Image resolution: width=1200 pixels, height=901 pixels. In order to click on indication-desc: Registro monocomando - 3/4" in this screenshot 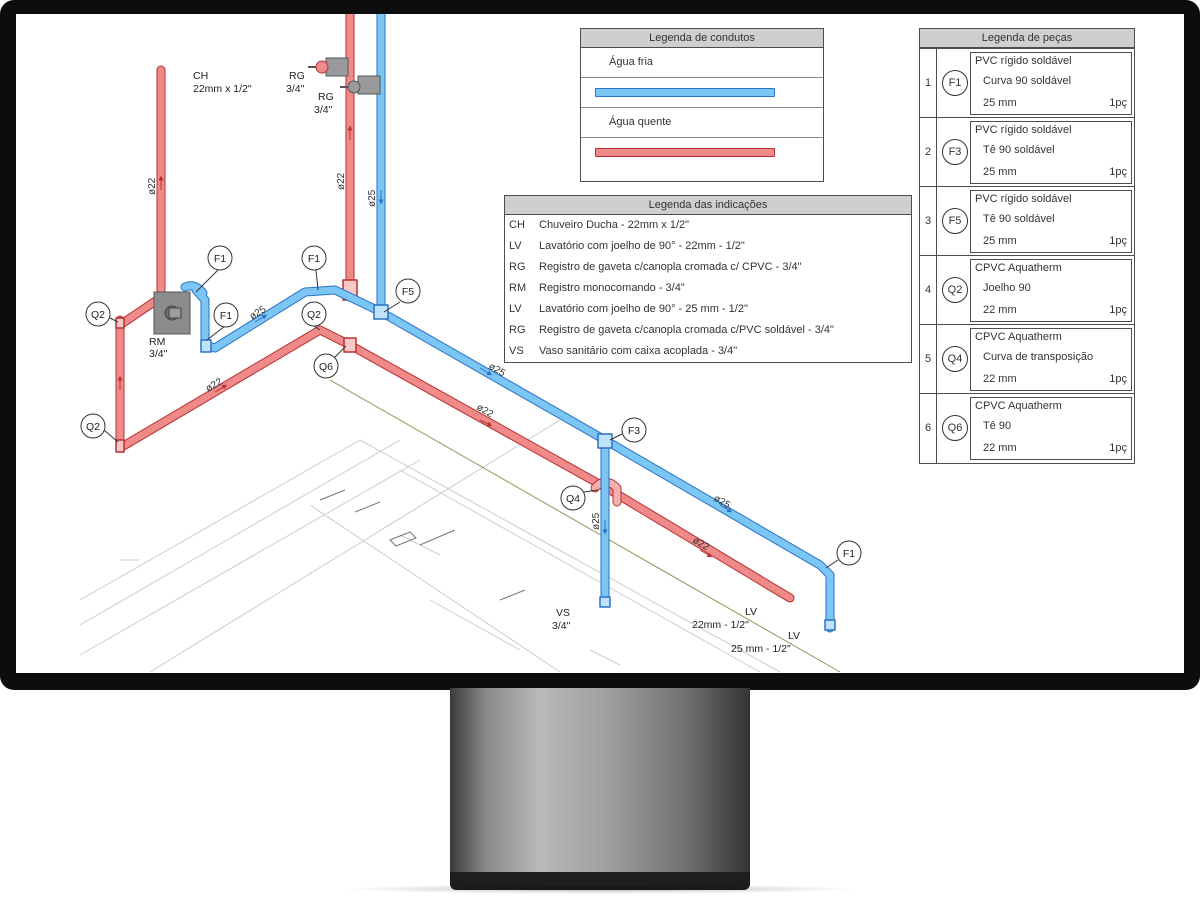, I will do `click(612, 288)`.